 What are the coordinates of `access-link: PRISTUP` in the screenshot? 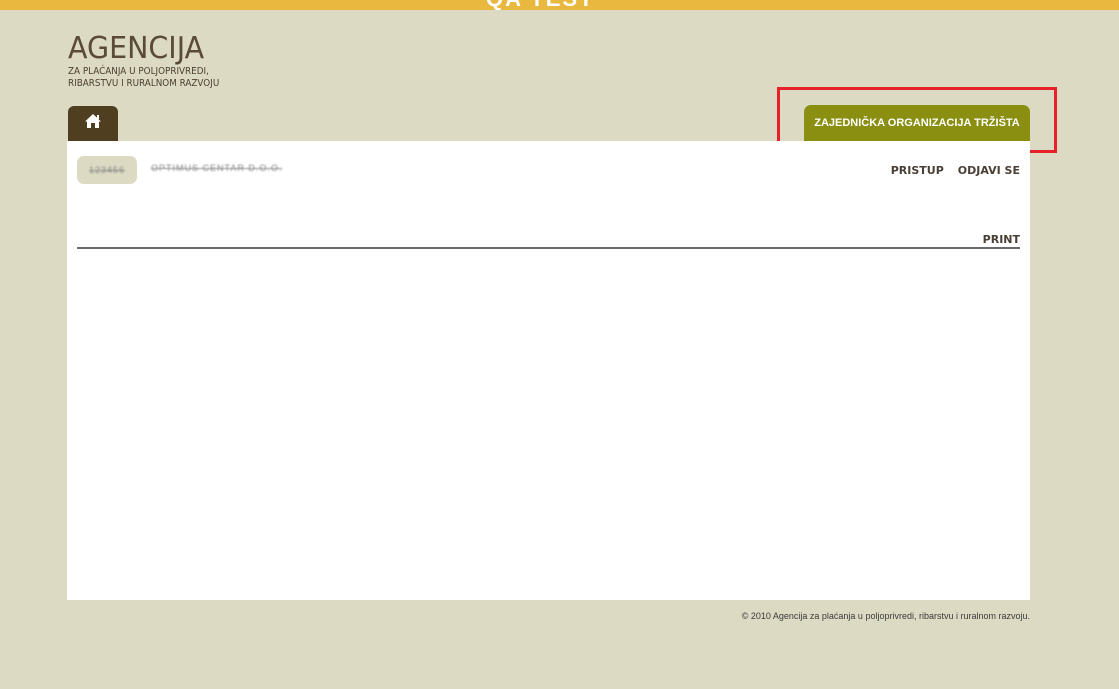 It's located at (917, 170).